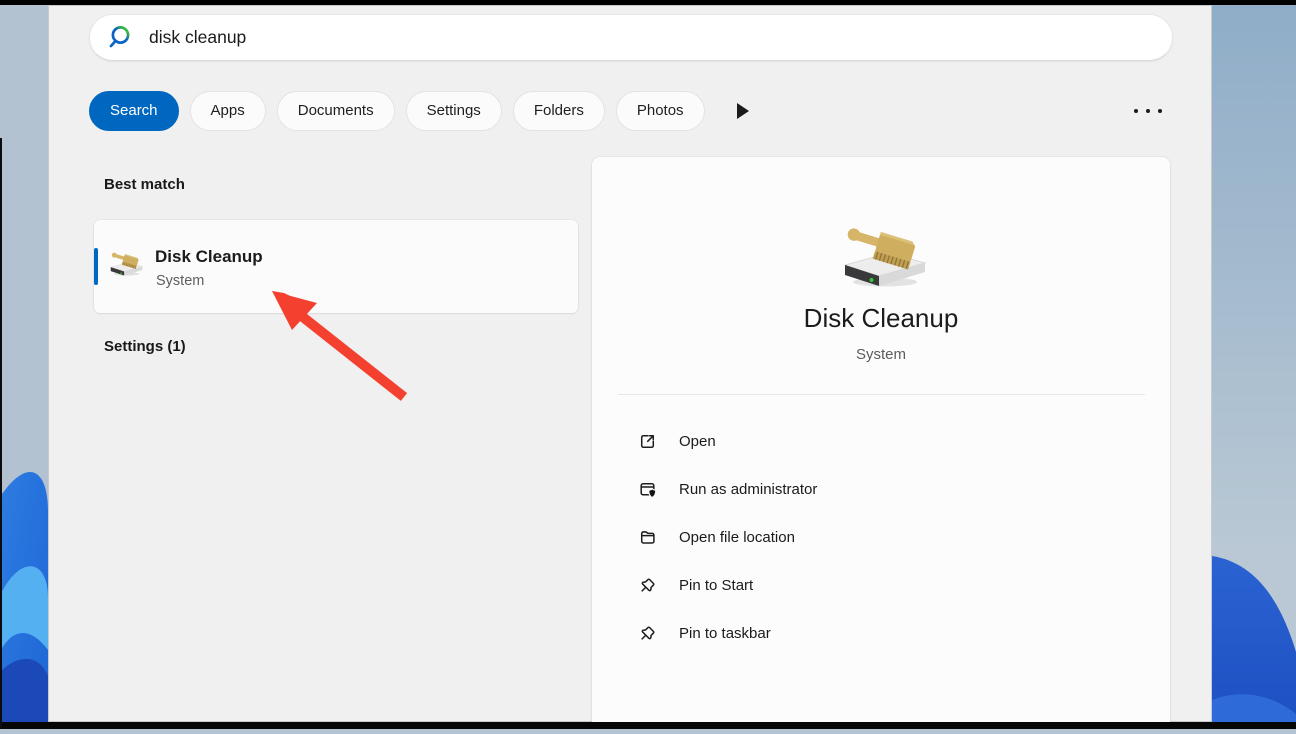  I want to click on ellipsis-menu-icon, so click(1148, 111).